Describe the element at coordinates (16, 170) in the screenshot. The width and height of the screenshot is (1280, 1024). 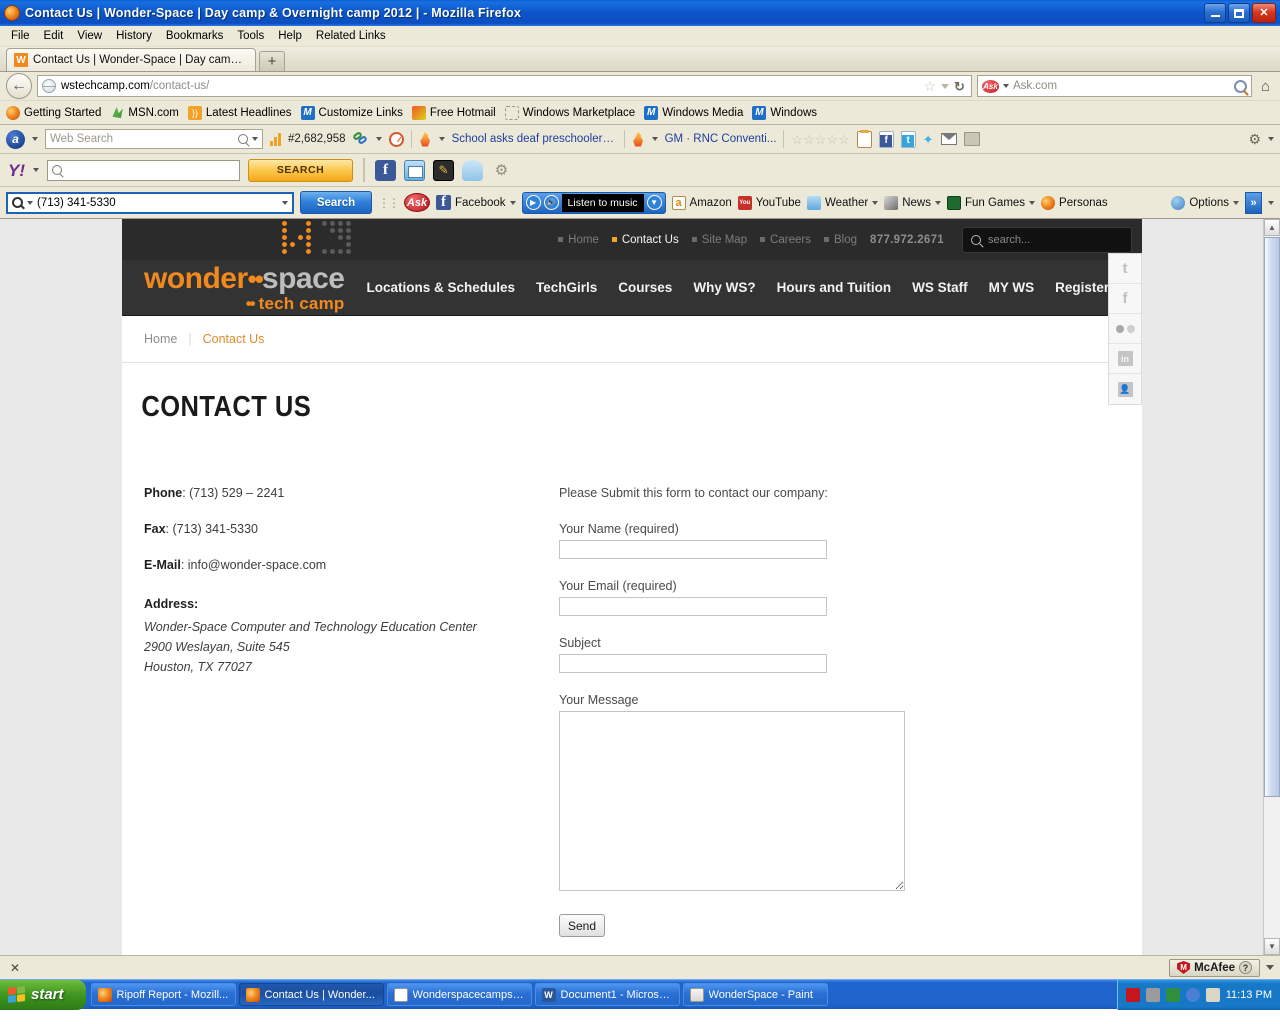
I see `yahoo-logo-icon: Y!` at that location.